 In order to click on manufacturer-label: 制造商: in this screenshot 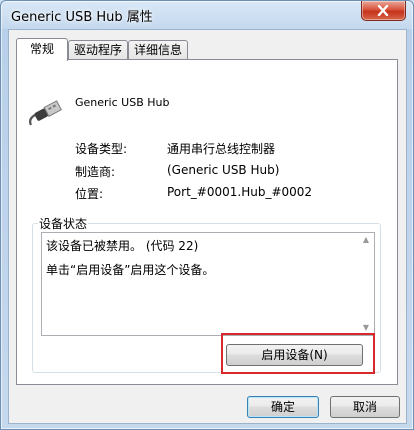, I will do `click(95, 172)`.